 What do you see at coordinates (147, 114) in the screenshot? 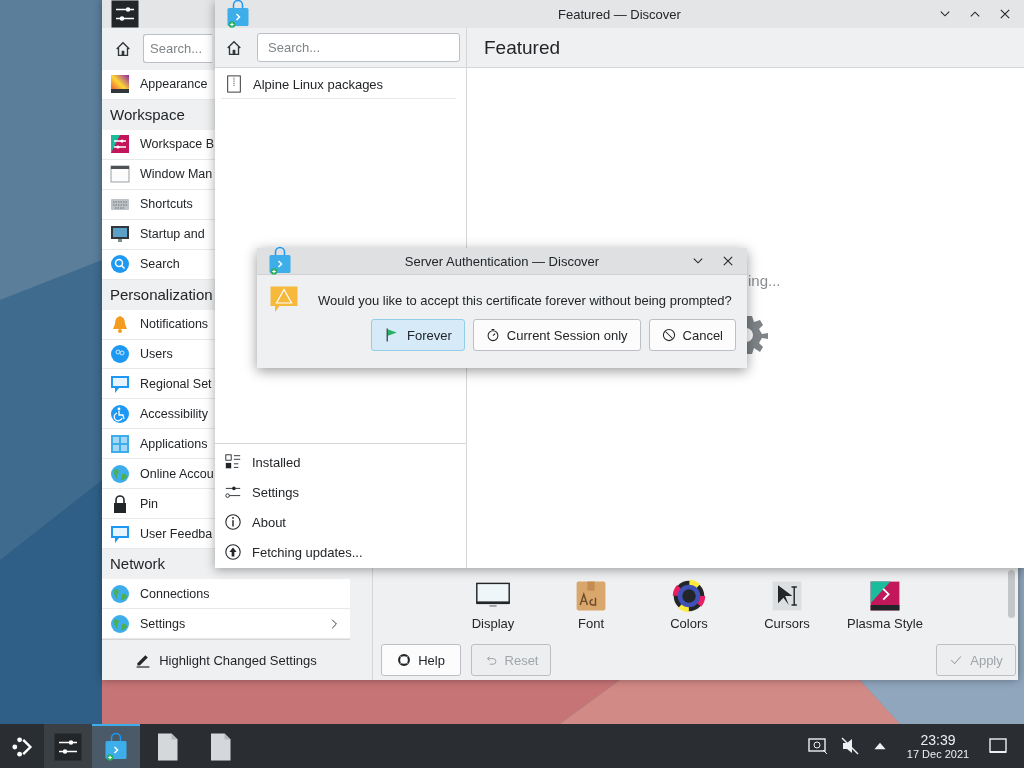
I see `section-header: Workspace` at bounding box center [147, 114].